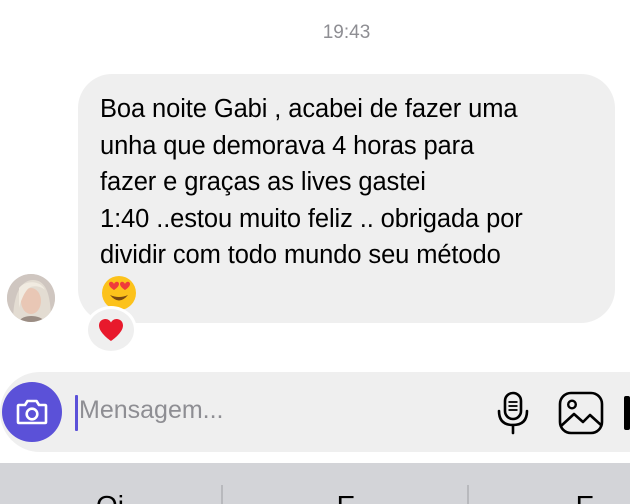  What do you see at coordinates (110, 497) in the screenshot?
I see `suggestion-item: Oi` at bounding box center [110, 497].